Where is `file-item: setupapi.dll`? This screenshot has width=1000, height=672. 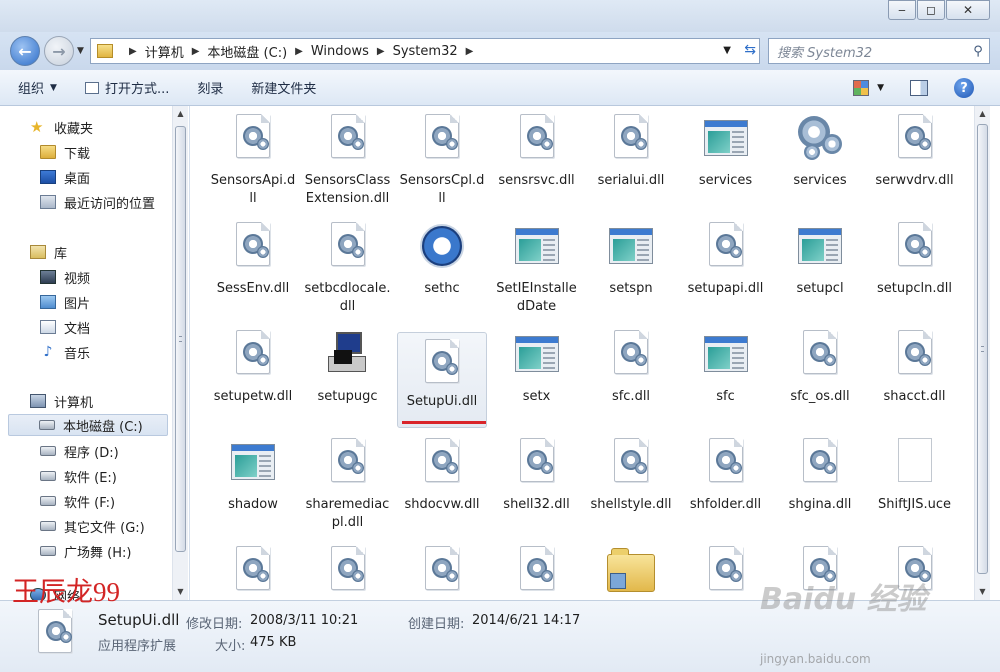
file-item: setupapi.dll is located at coordinates (726, 270).